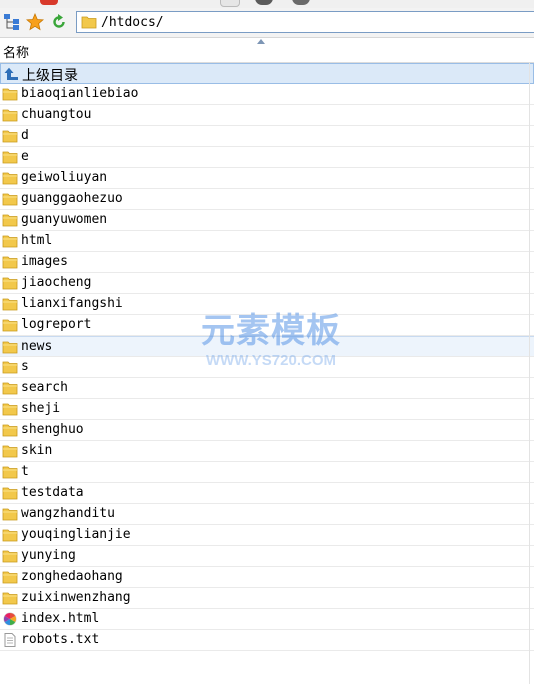 Image resolution: width=534 pixels, height=684 pixels. I want to click on file-row: robots.txt, so click(267, 640).